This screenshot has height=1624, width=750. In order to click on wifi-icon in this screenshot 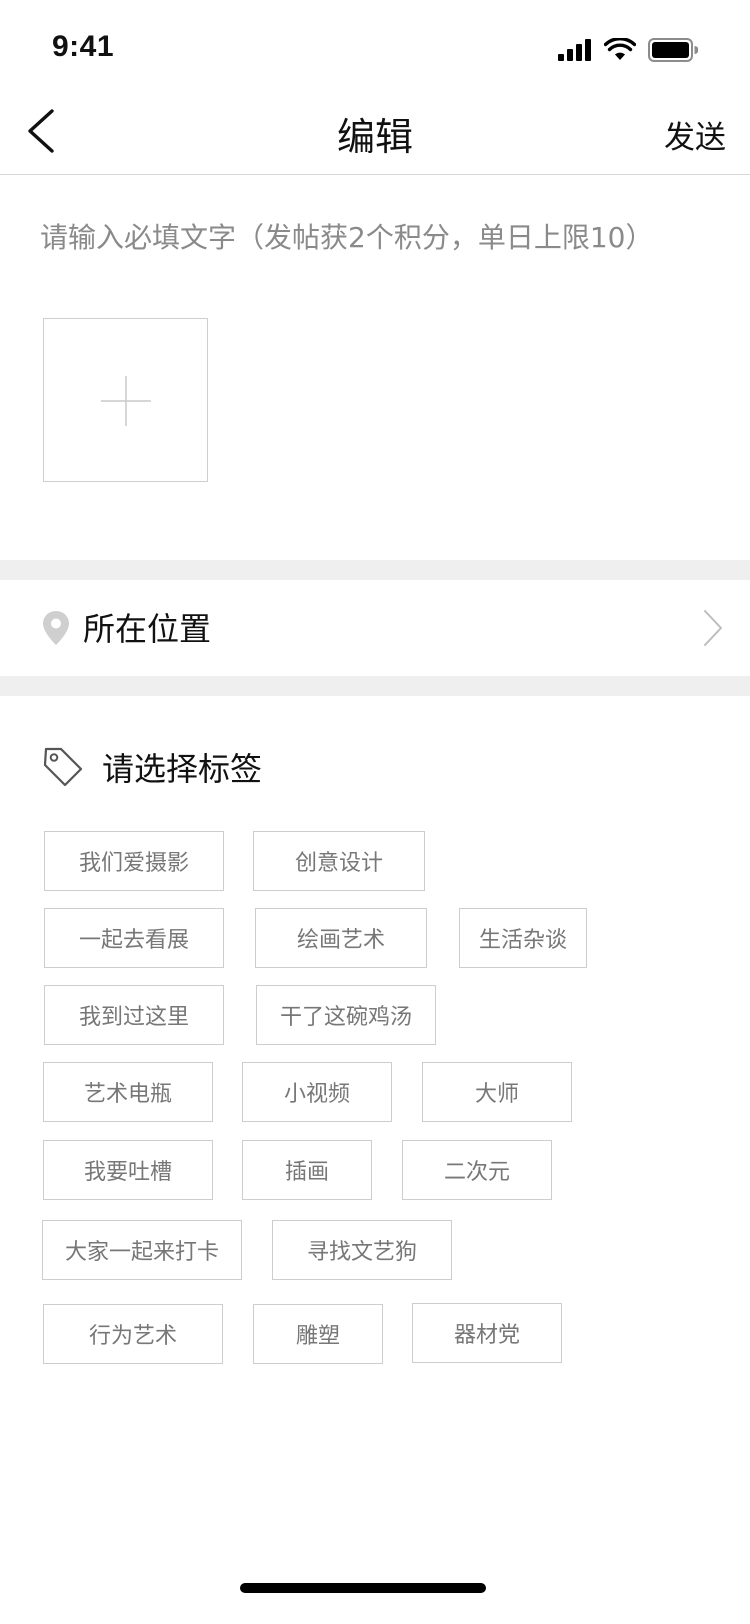, I will do `click(620, 49)`.